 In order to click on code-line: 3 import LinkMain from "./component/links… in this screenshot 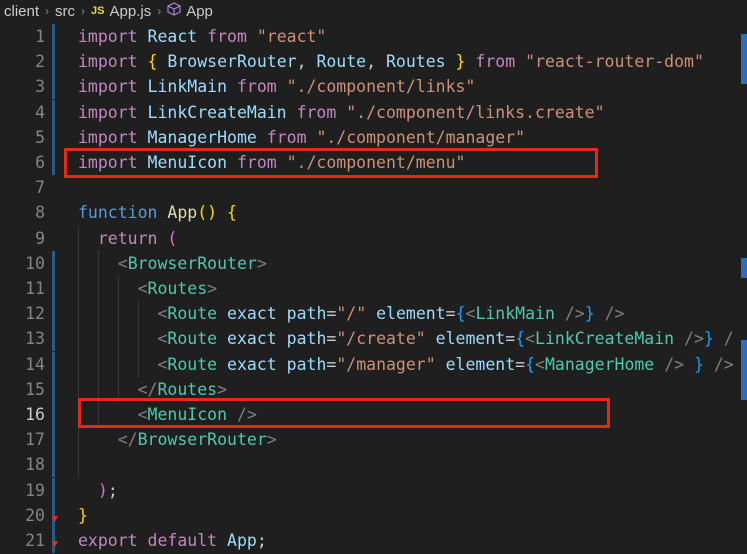, I will do `click(373, 86)`.